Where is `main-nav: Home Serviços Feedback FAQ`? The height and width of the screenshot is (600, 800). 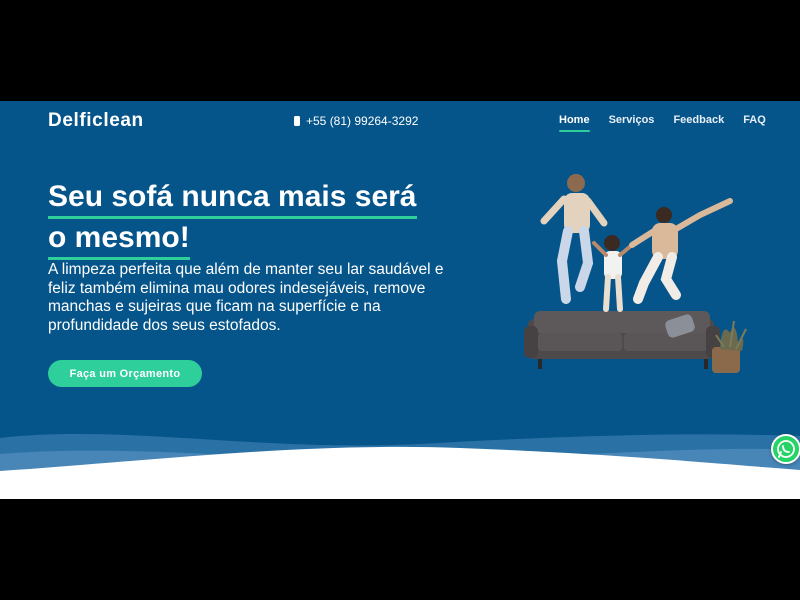 main-nav: Home Serviços Feedback FAQ is located at coordinates (662, 123).